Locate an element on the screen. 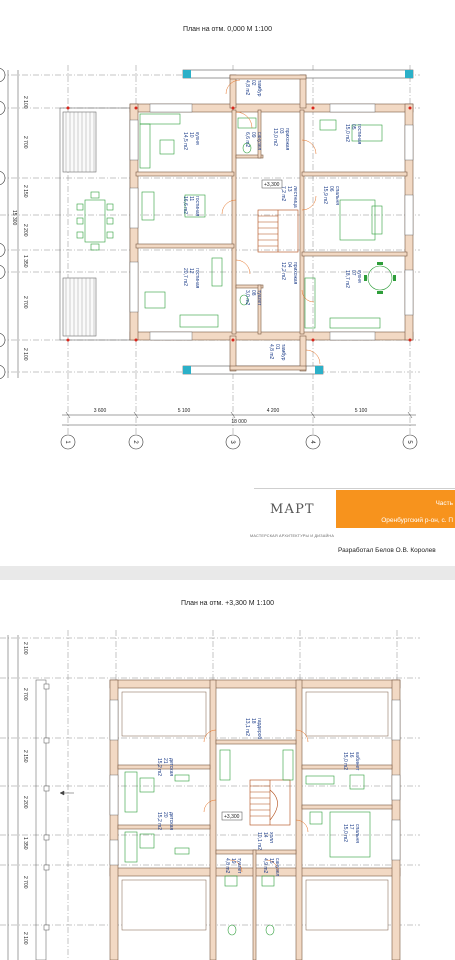 The height and width of the screenshot is (960, 455). room-06: спальня 06 15,9 m2 is located at coordinates (331, 195).